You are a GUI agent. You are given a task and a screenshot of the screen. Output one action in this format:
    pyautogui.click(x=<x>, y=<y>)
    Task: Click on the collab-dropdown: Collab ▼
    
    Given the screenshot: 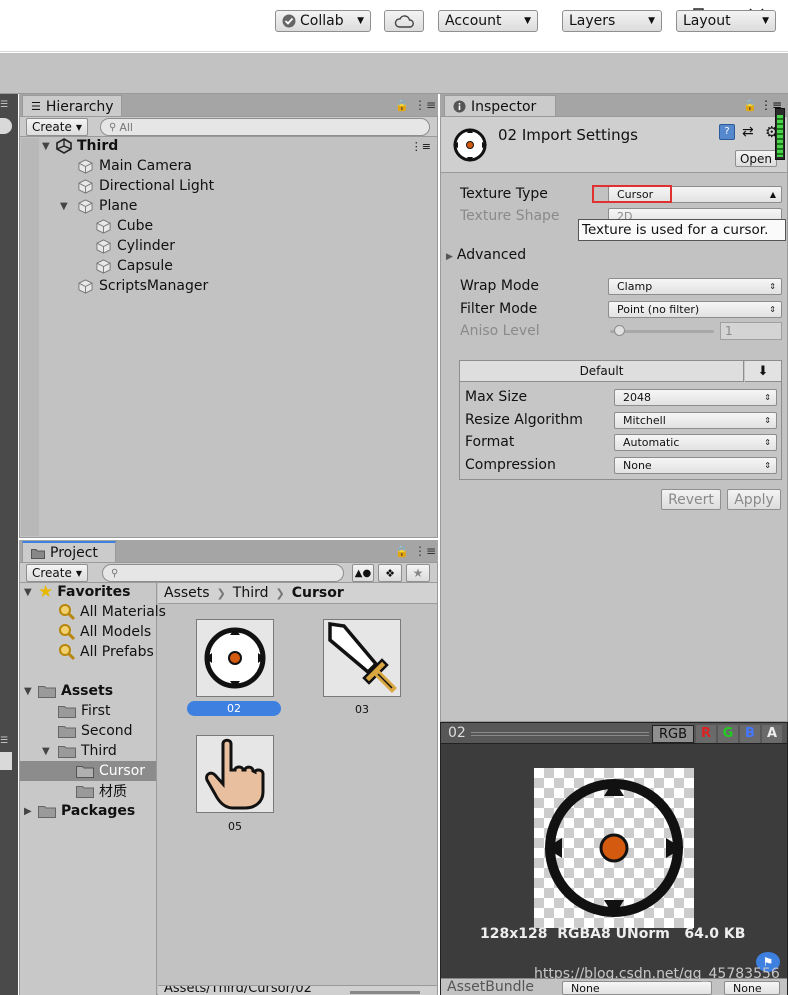 What is the action you would take?
    pyautogui.click(x=323, y=21)
    